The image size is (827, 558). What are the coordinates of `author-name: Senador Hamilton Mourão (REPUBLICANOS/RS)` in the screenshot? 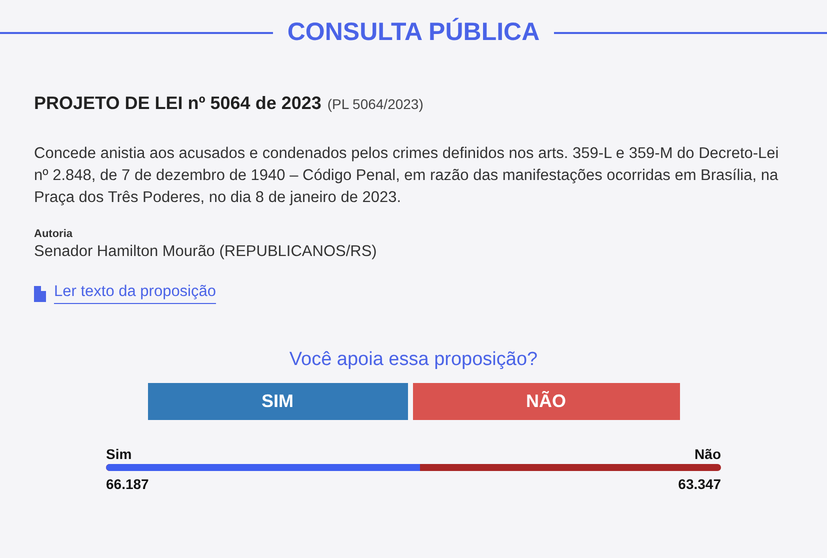 It's located at (206, 252).